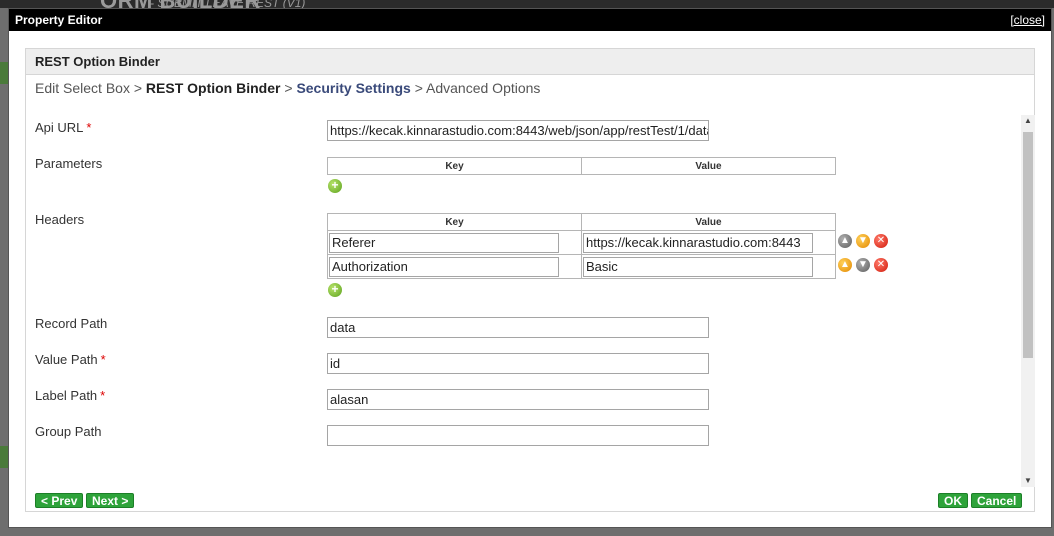 The width and height of the screenshot is (1054, 536). I want to click on header-key-input: Referer, so click(444, 242).